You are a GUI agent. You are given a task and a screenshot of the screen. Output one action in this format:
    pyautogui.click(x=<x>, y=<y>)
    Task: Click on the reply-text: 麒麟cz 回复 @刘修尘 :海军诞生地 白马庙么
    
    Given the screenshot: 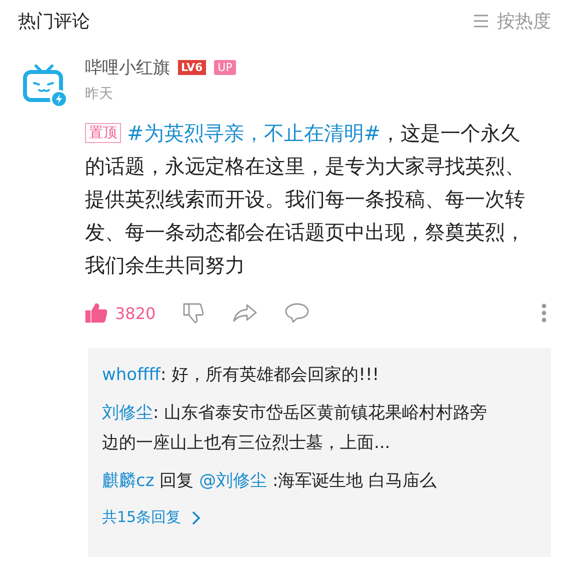 What is the action you would take?
    pyautogui.click(x=270, y=481)
    